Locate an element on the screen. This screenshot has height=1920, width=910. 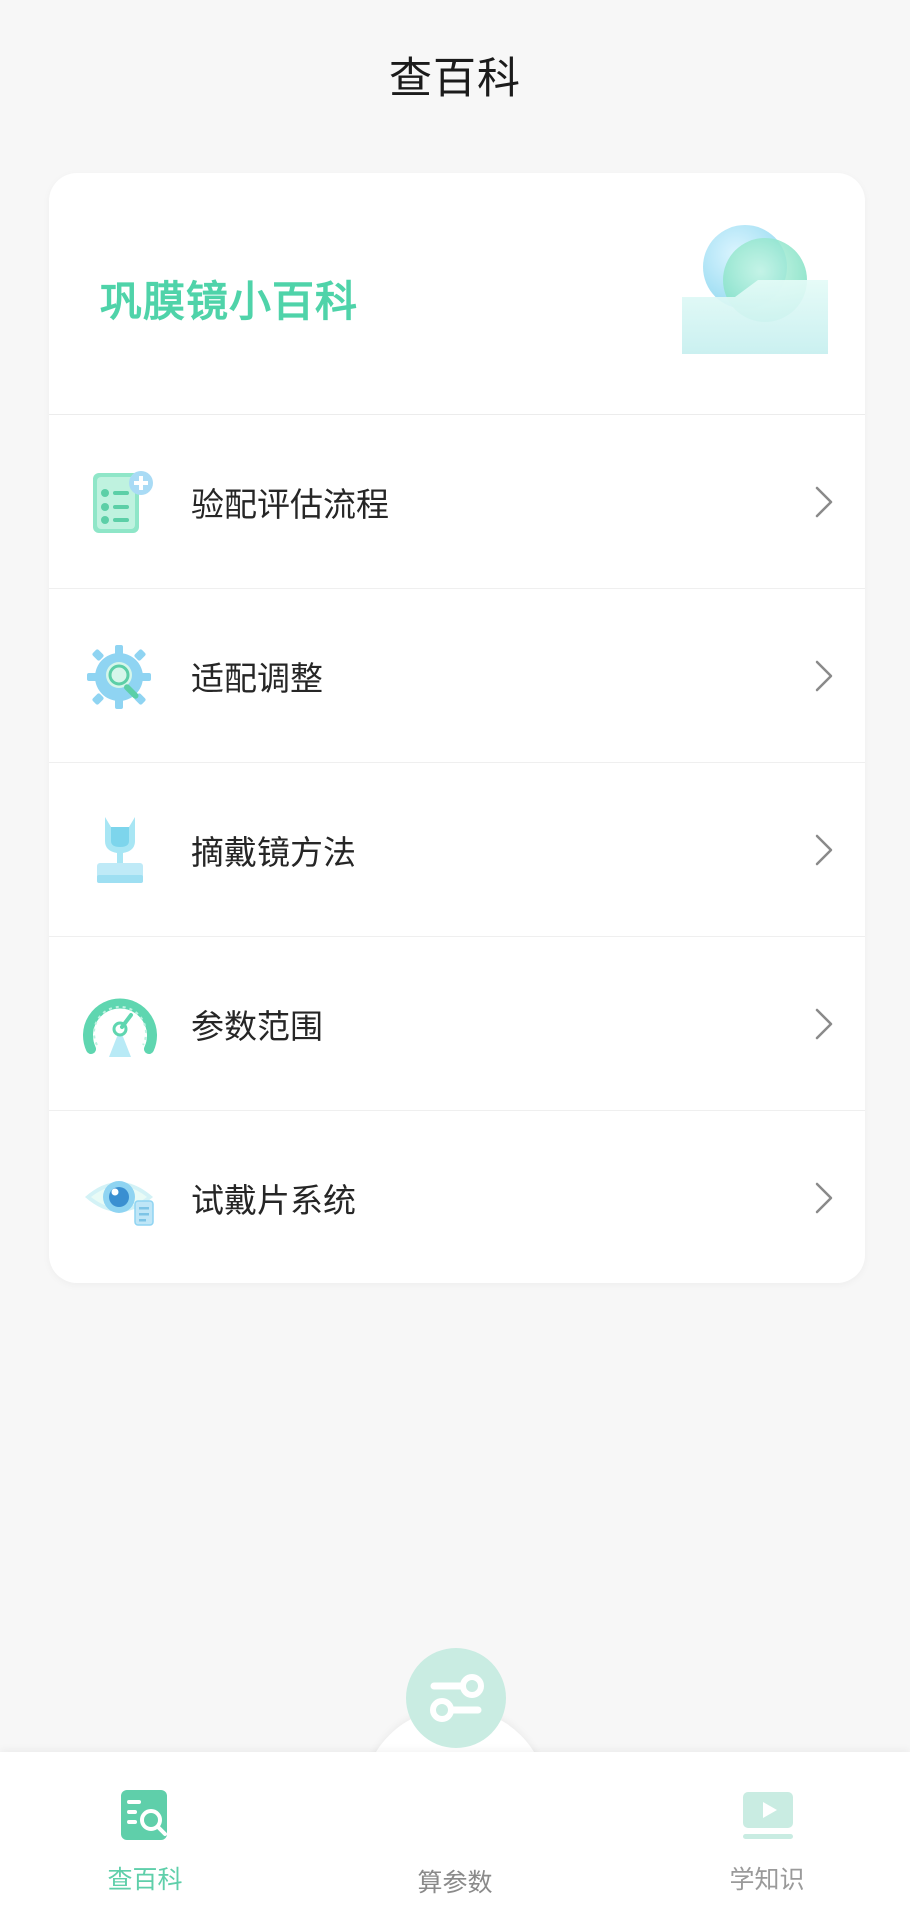
scleral-lens-icon is located at coordinates (755, 289).